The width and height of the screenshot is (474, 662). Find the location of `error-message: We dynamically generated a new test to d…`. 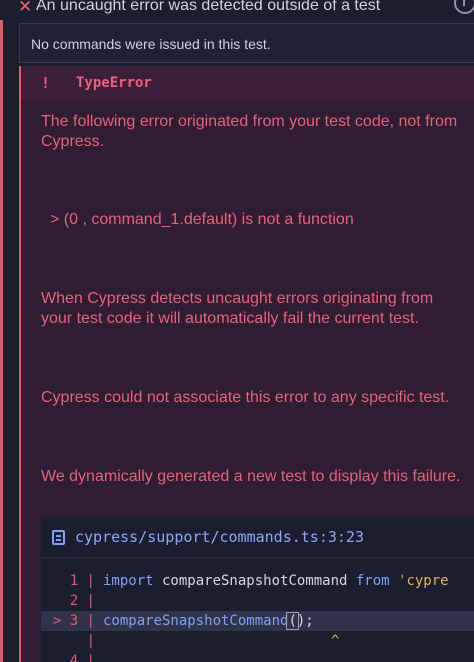

error-message: We dynamically generated a new test to d… is located at coordinates (251, 476).